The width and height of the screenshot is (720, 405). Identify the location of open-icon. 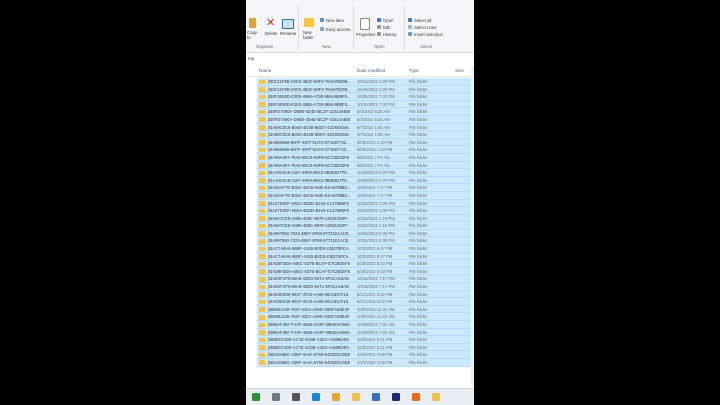
(379, 20).